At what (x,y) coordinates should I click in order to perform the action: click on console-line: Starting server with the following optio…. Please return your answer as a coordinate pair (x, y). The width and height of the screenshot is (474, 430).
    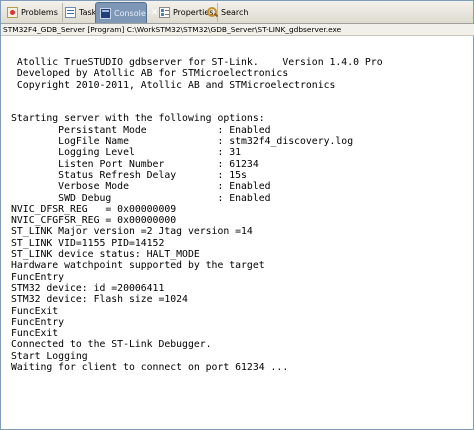
    Looking at the image, I should click on (138, 119).